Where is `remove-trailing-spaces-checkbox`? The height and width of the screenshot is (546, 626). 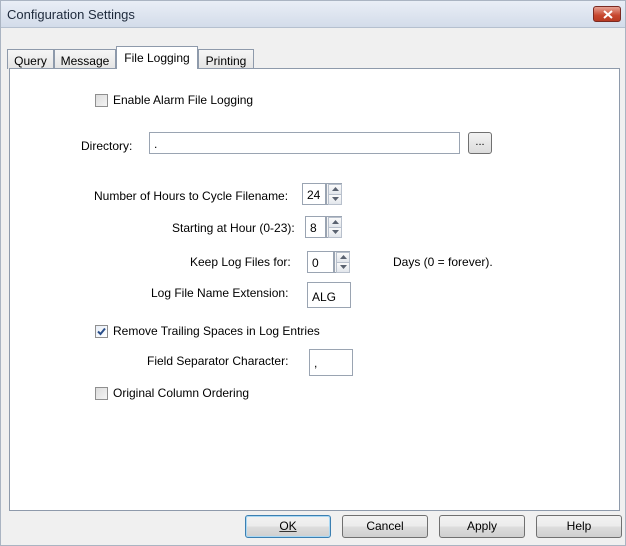
remove-trailing-spaces-checkbox is located at coordinates (101, 331).